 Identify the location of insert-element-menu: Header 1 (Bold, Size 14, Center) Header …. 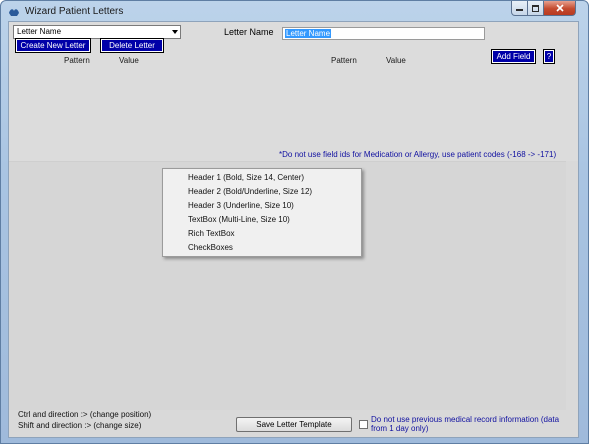
(262, 212).